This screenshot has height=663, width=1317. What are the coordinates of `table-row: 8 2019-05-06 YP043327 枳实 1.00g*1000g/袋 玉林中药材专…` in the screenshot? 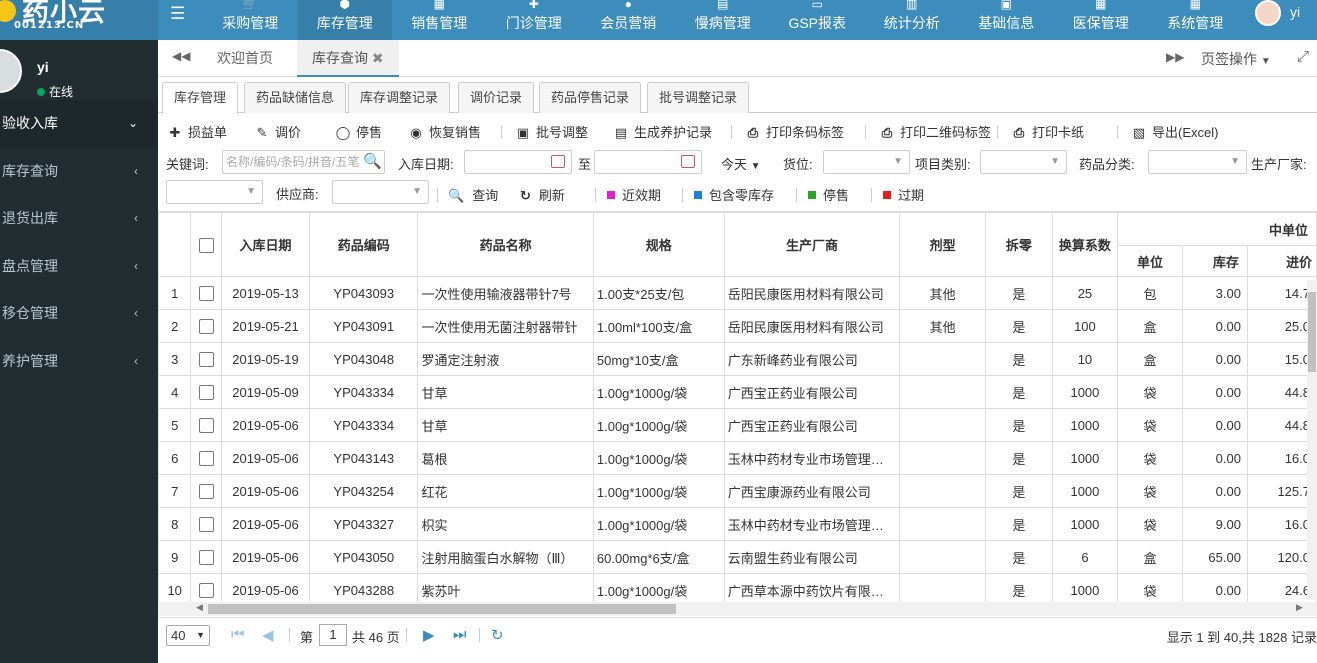 It's located at (737, 524).